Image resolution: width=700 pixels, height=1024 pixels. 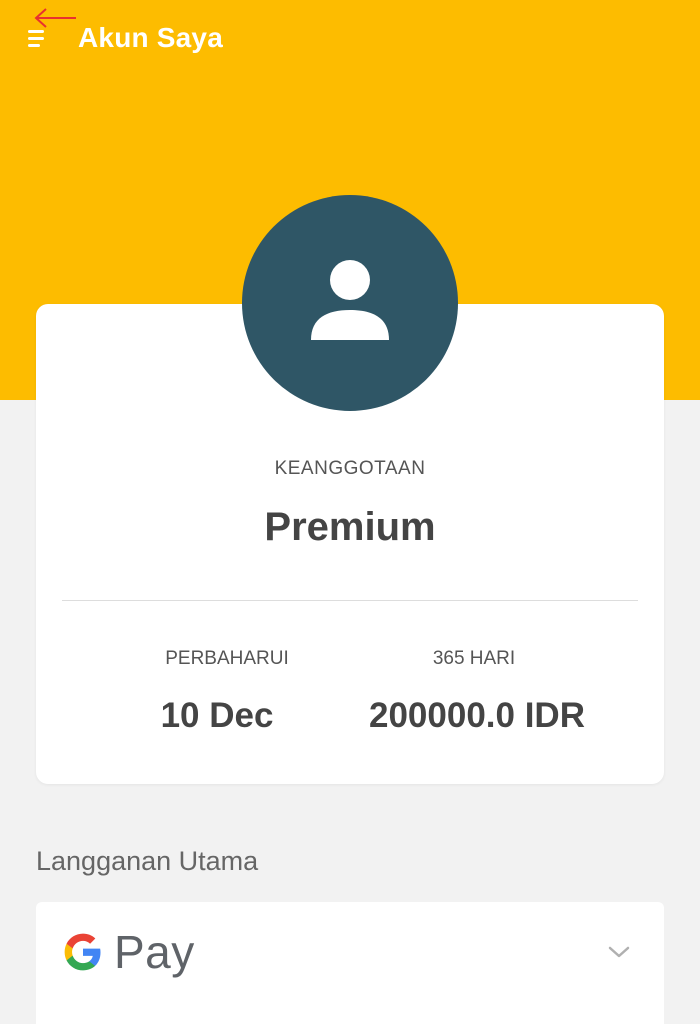 What do you see at coordinates (147, 861) in the screenshot?
I see `section-title-main-subscription: Langganan Utama` at bounding box center [147, 861].